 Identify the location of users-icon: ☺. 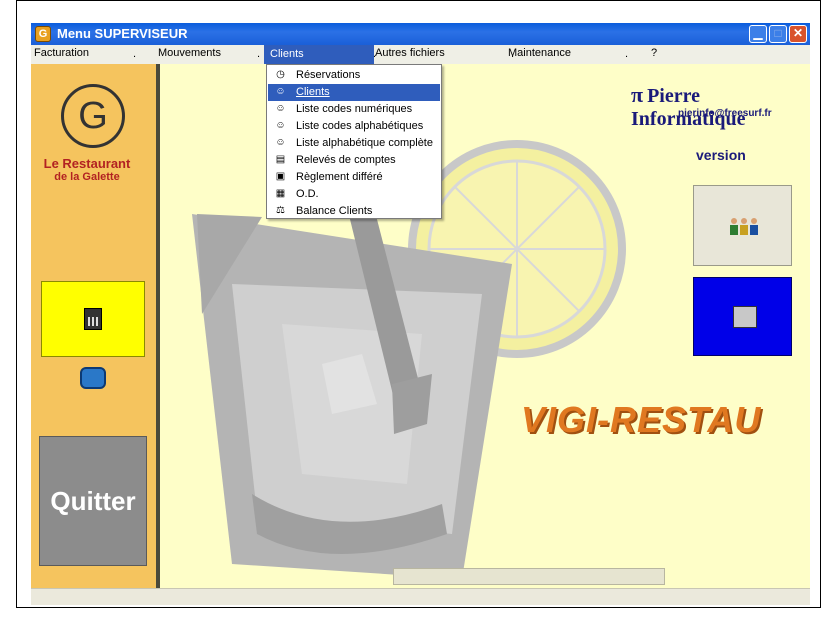
(280, 91).